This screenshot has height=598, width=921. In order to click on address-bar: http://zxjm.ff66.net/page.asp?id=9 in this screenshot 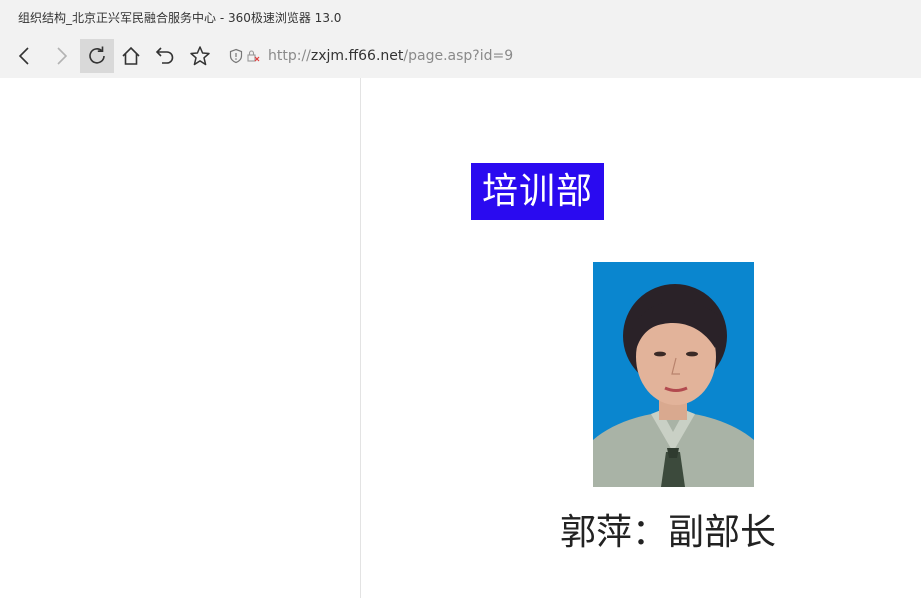, I will do `click(370, 56)`.